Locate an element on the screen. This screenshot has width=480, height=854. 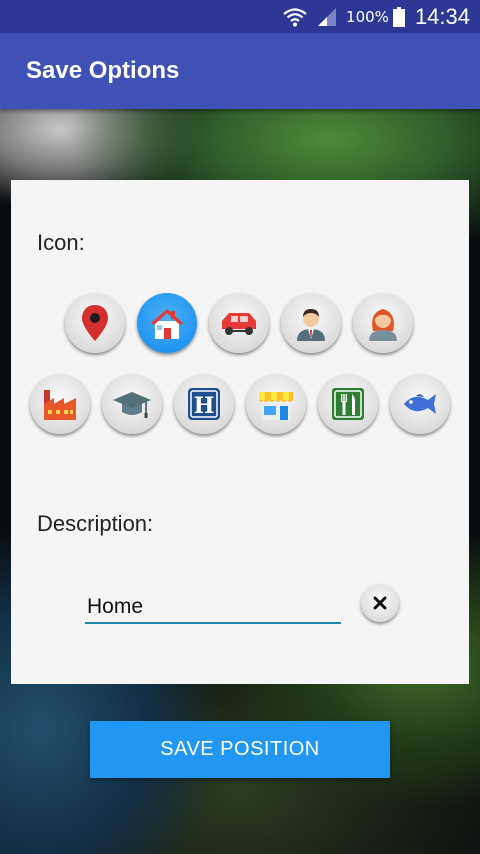
icon-option-car is located at coordinates (239, 323).